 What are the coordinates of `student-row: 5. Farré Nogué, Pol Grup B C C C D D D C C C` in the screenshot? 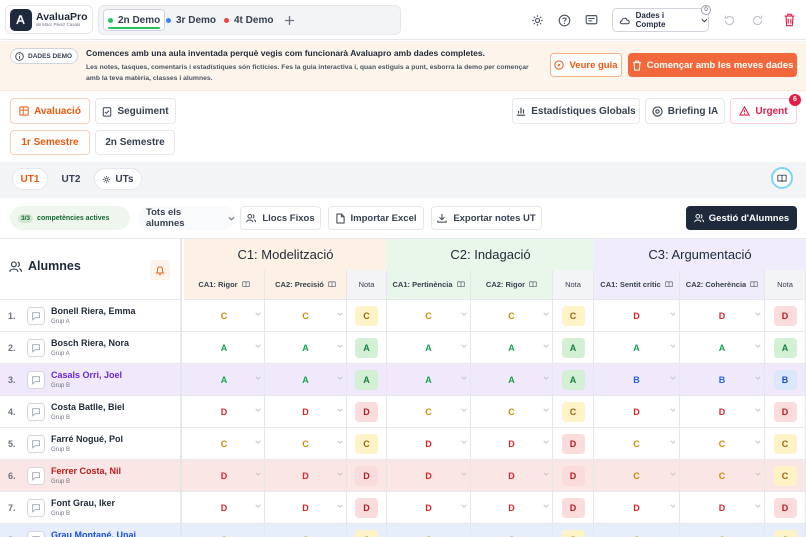 It's located at (403, 444).